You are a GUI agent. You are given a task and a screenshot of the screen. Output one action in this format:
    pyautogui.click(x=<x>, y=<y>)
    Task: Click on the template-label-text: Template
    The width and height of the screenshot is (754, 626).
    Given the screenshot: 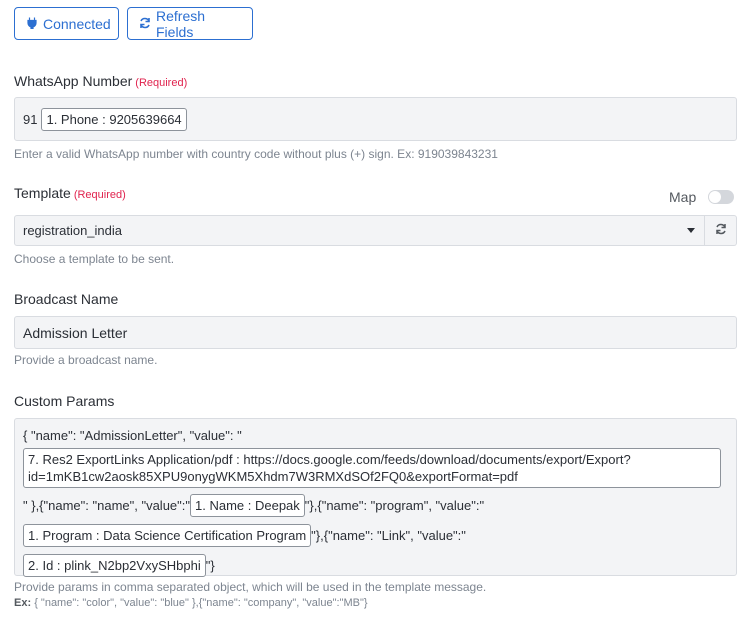 What is the action you would take?
    pyautogui.click(x=42, y=193)
    